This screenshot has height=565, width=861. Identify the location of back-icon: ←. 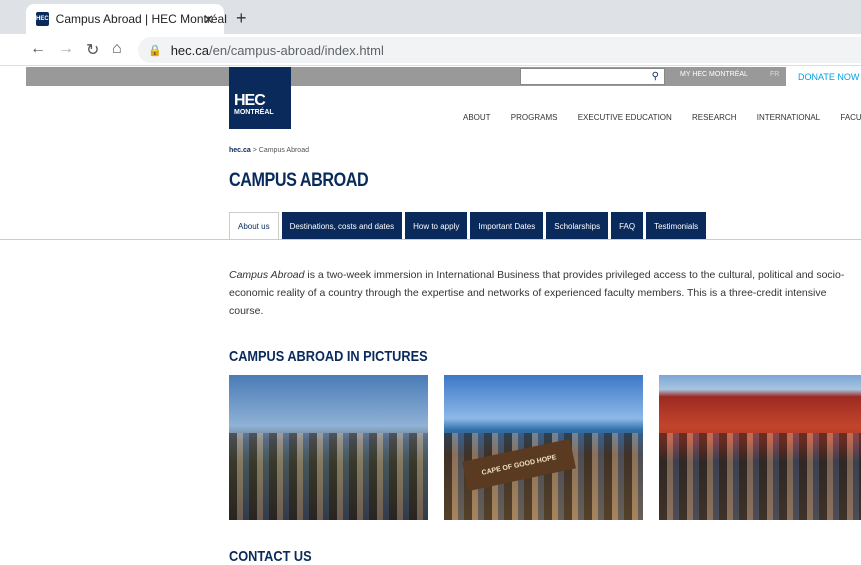
(38, 49).